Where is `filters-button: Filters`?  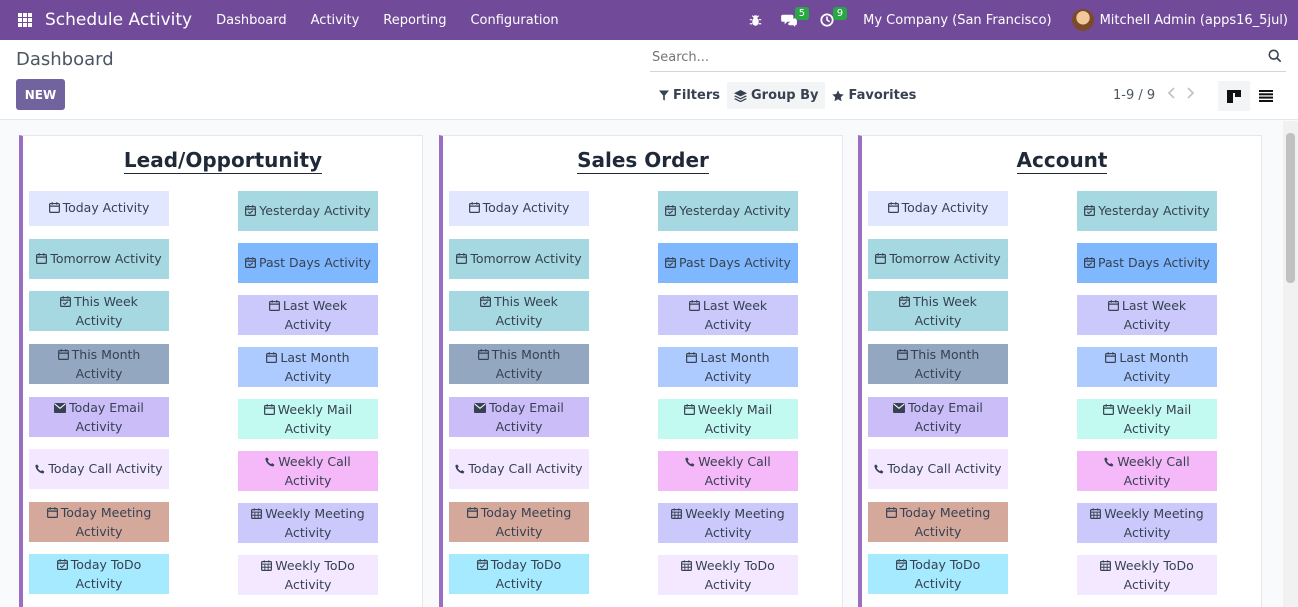
filters-button: Filters is located at coordinates (689, 95).